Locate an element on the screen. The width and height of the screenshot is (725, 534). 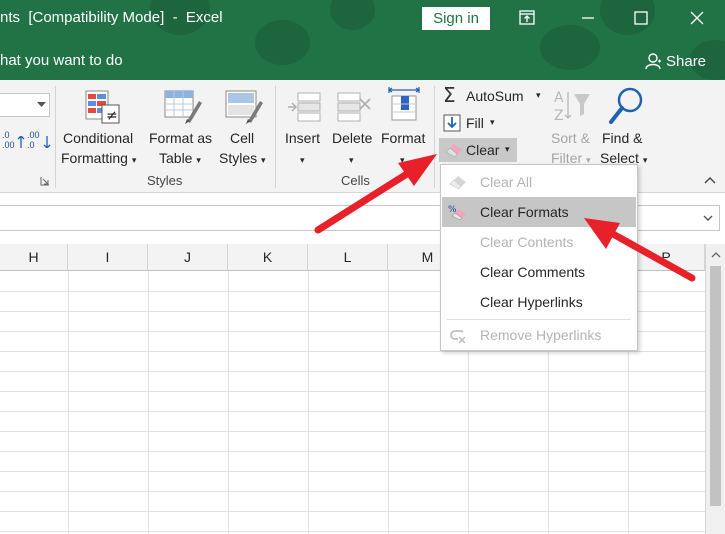
svg-text: A is located at coordinates (559, 98).